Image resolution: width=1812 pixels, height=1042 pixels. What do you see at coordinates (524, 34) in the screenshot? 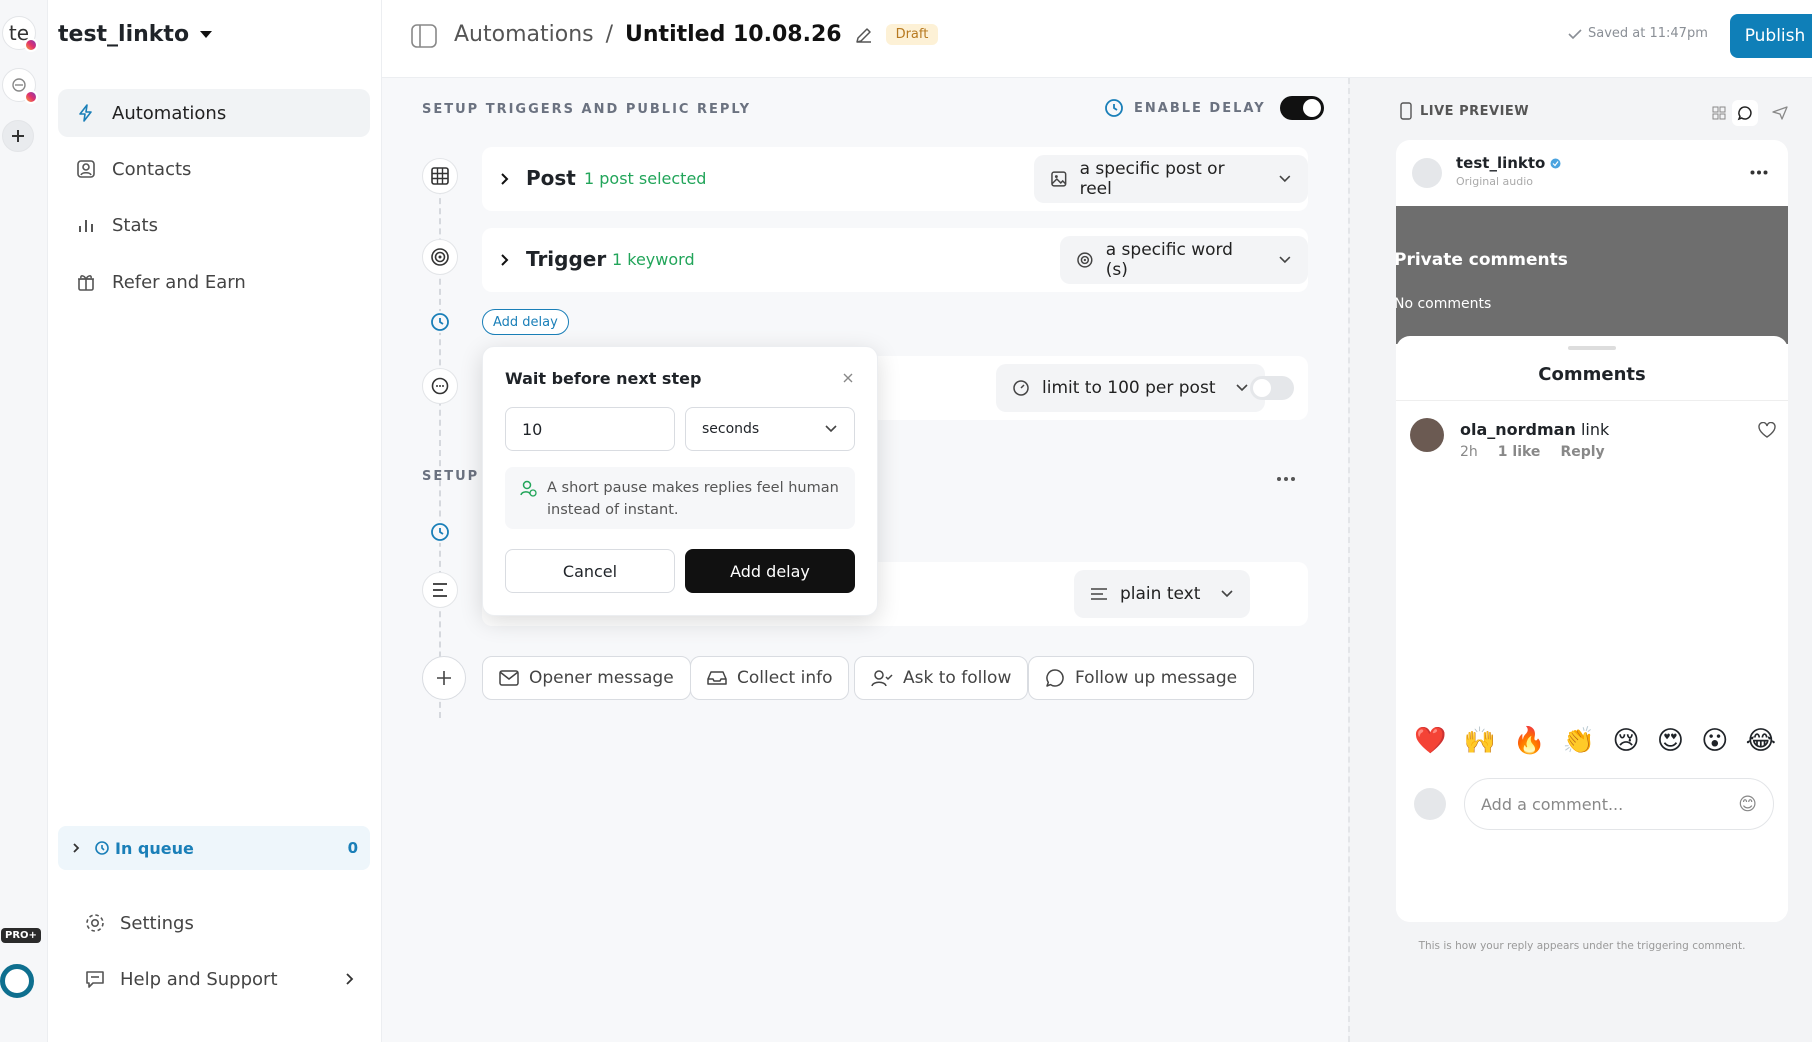
I see `breadcrumb-automations: Automations` at bounding box center [524, 34].